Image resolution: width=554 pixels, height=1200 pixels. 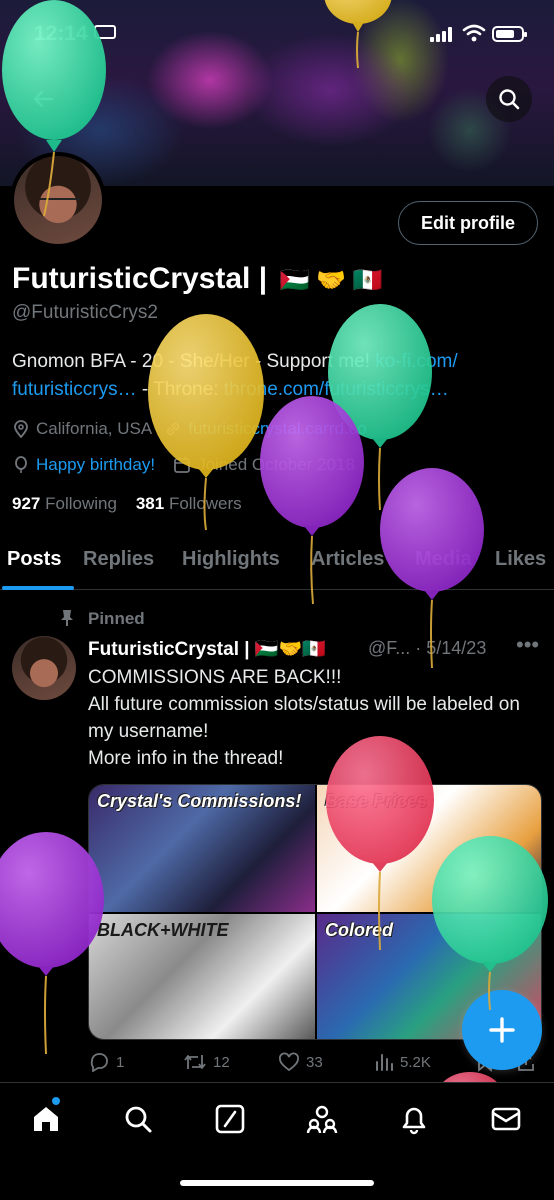 I want to click on edit-profile-button: Edit profile, so click(x=468, y=223).